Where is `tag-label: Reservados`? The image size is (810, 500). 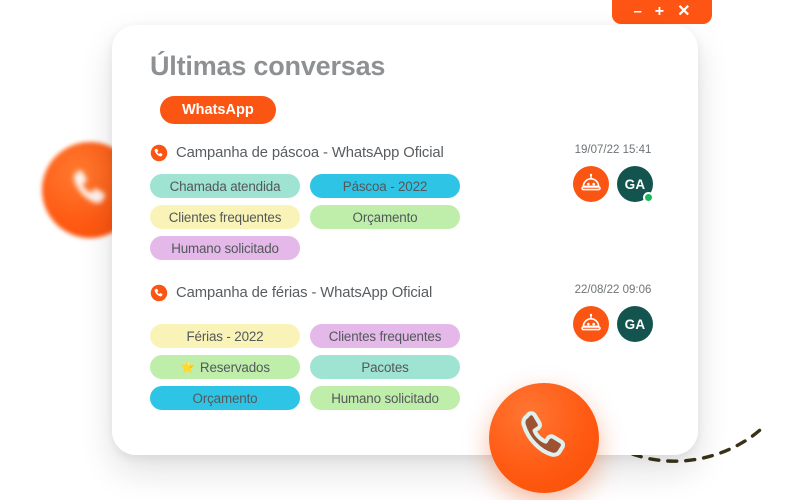 tag-label: Reservados is located at coordinates (234, 367).